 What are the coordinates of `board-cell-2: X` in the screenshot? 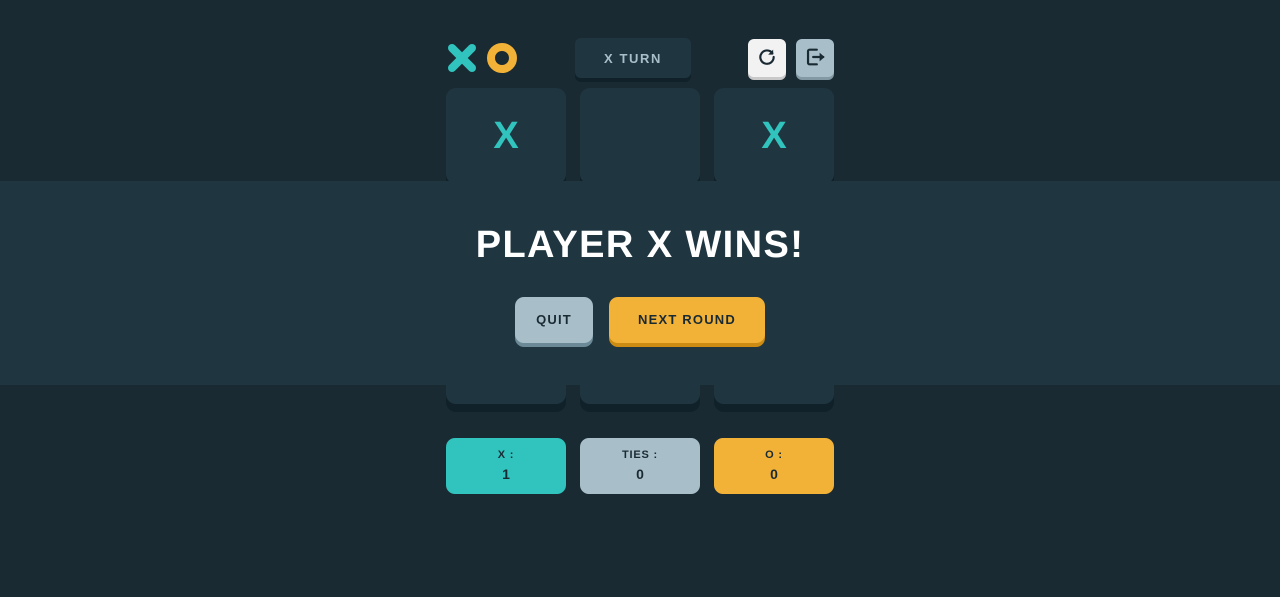 It's located at (774, 136).